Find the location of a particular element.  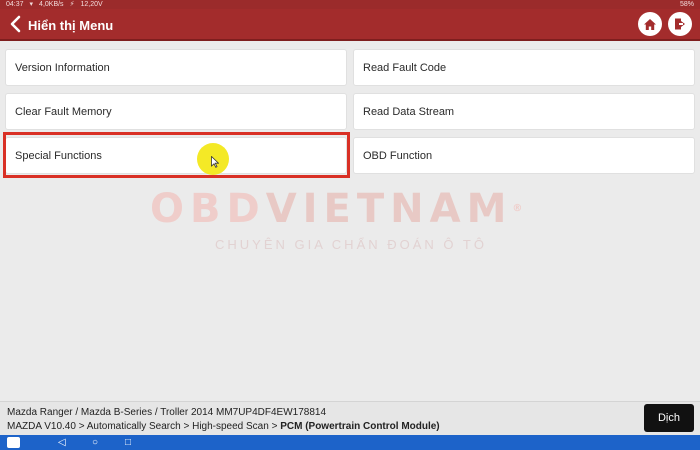

wifi-icon: ▾ is located at coordinates (31, 4).